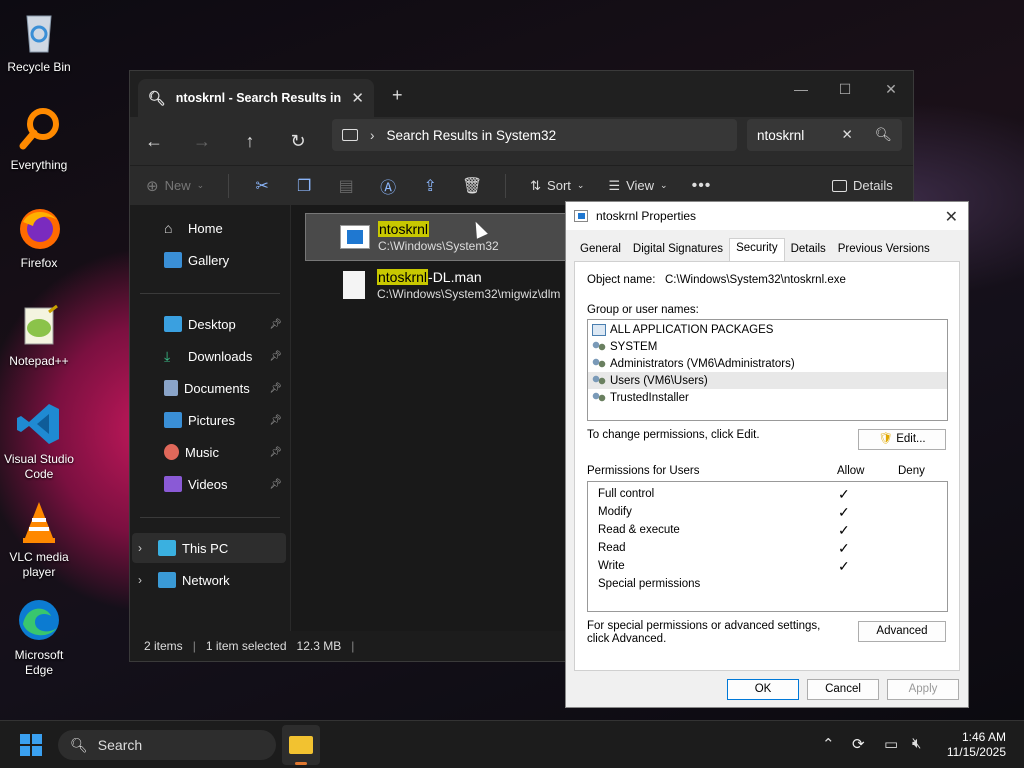 The image size is (1024, 768). I want to click on sidebar-item-pictures: Pictures 📌︎, so click(213, 420).